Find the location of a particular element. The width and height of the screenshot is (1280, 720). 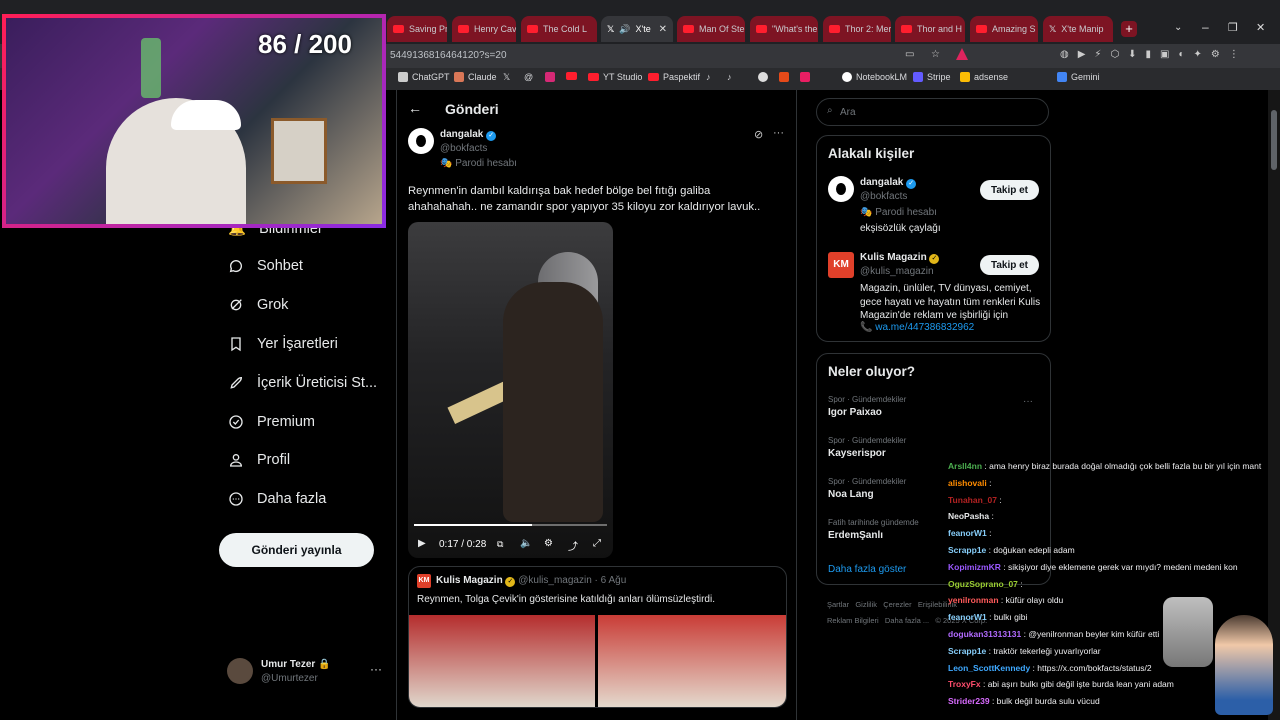

youtube-icon is located at coordinates (906, 29).